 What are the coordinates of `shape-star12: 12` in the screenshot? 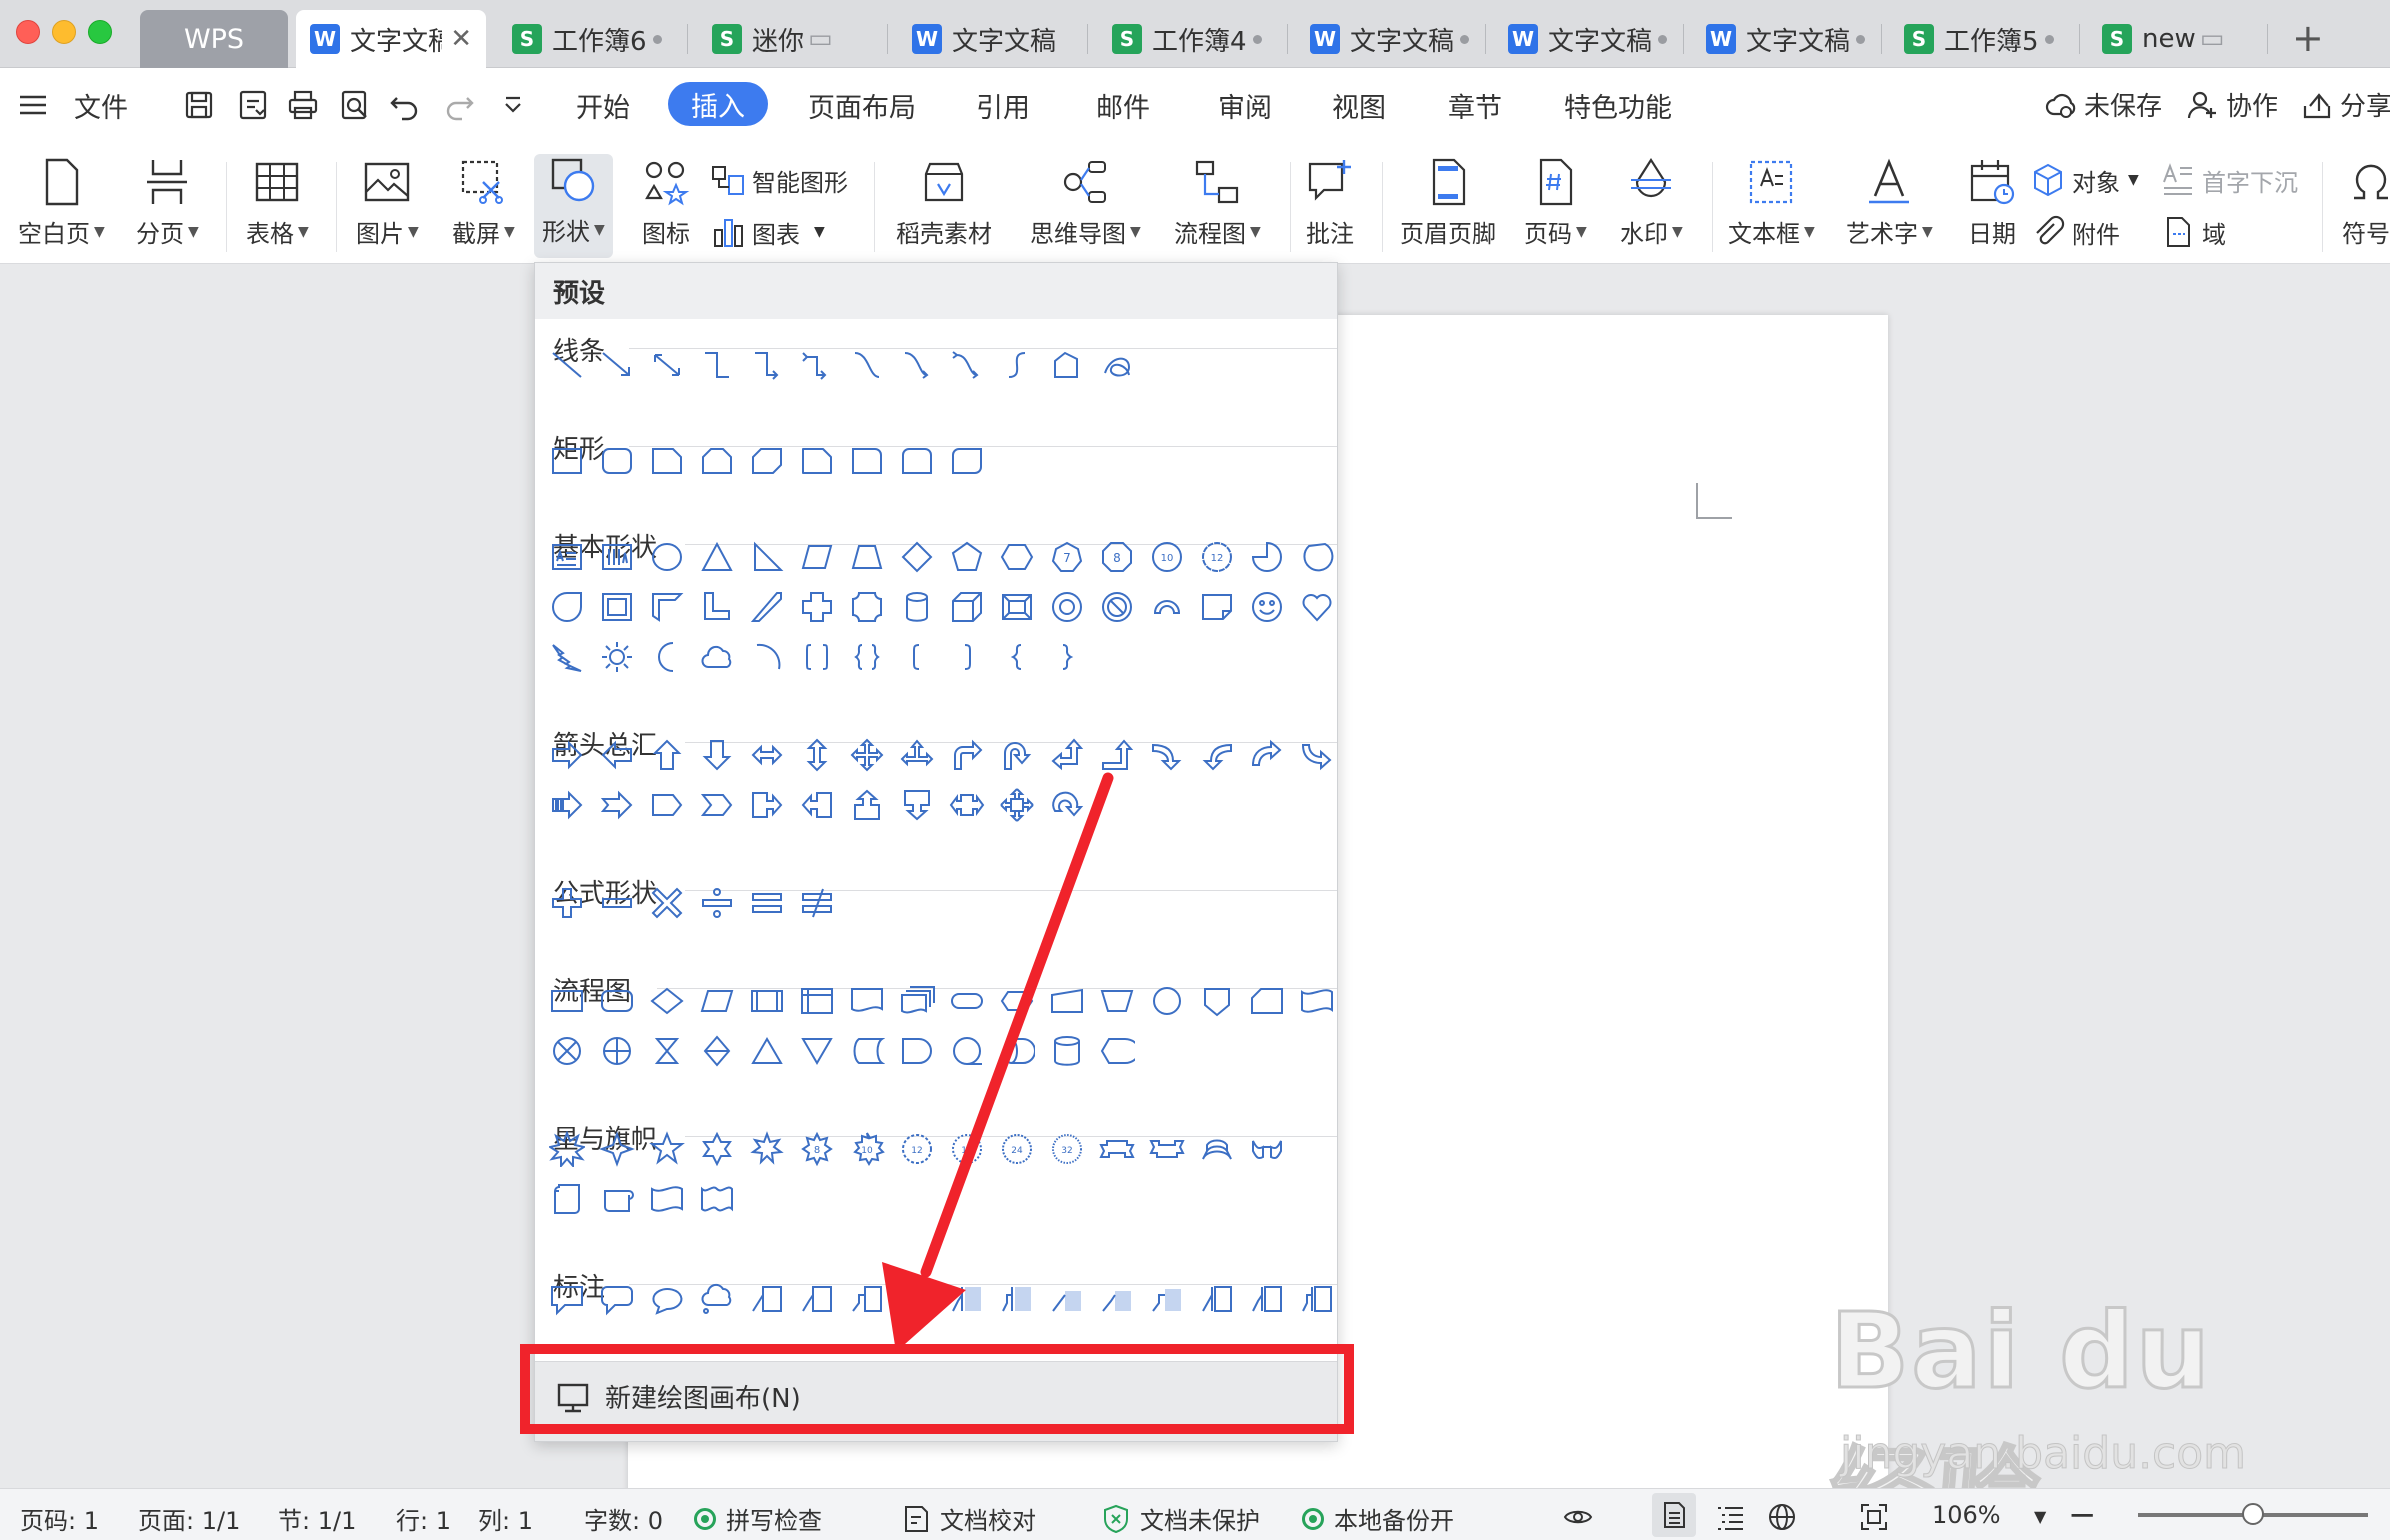 It's located at (917, 1149).